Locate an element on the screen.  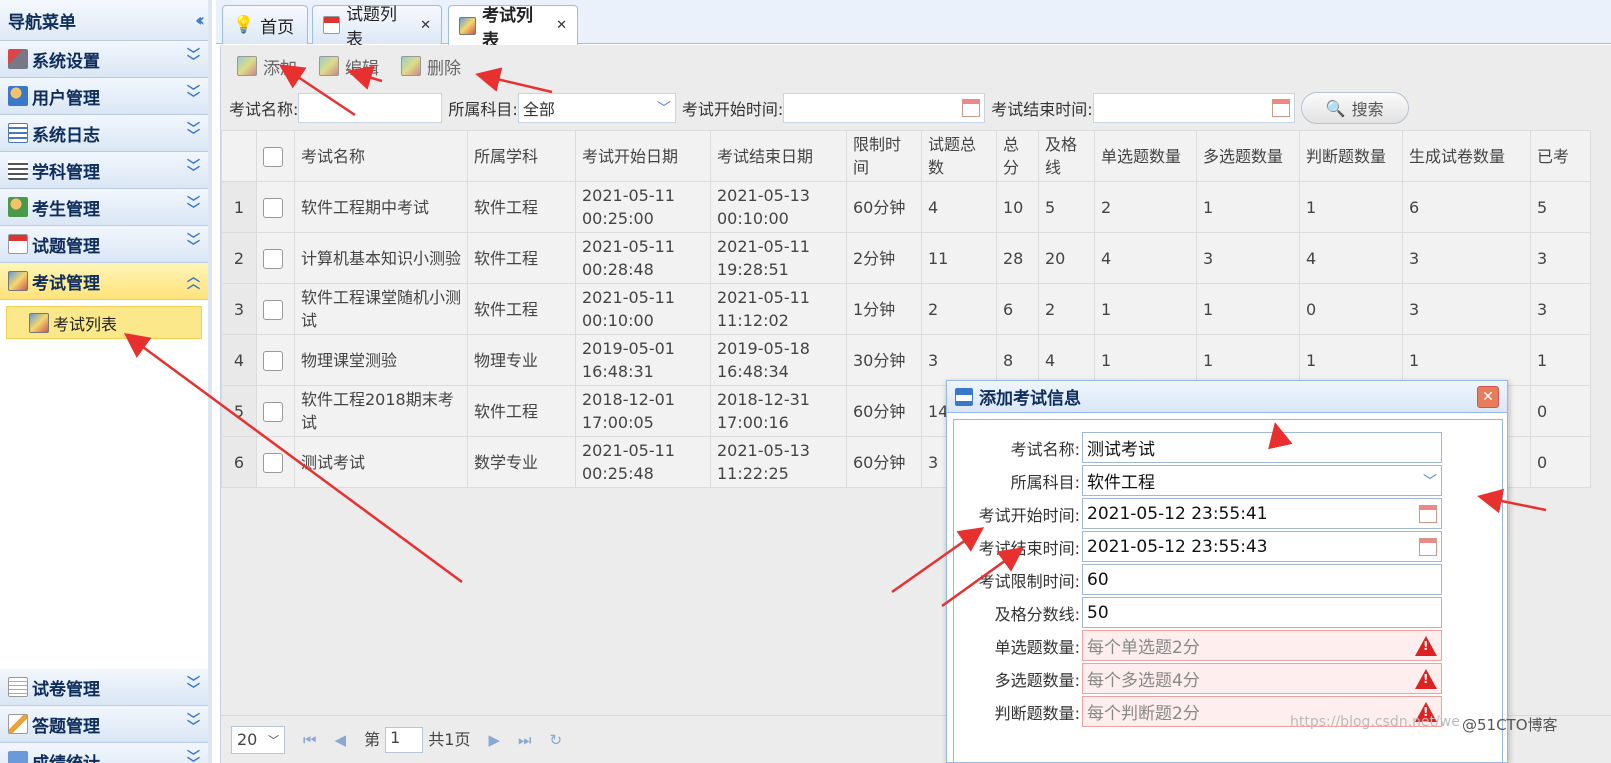
column-header: 限制时间 is located at coordinates (884, 156).